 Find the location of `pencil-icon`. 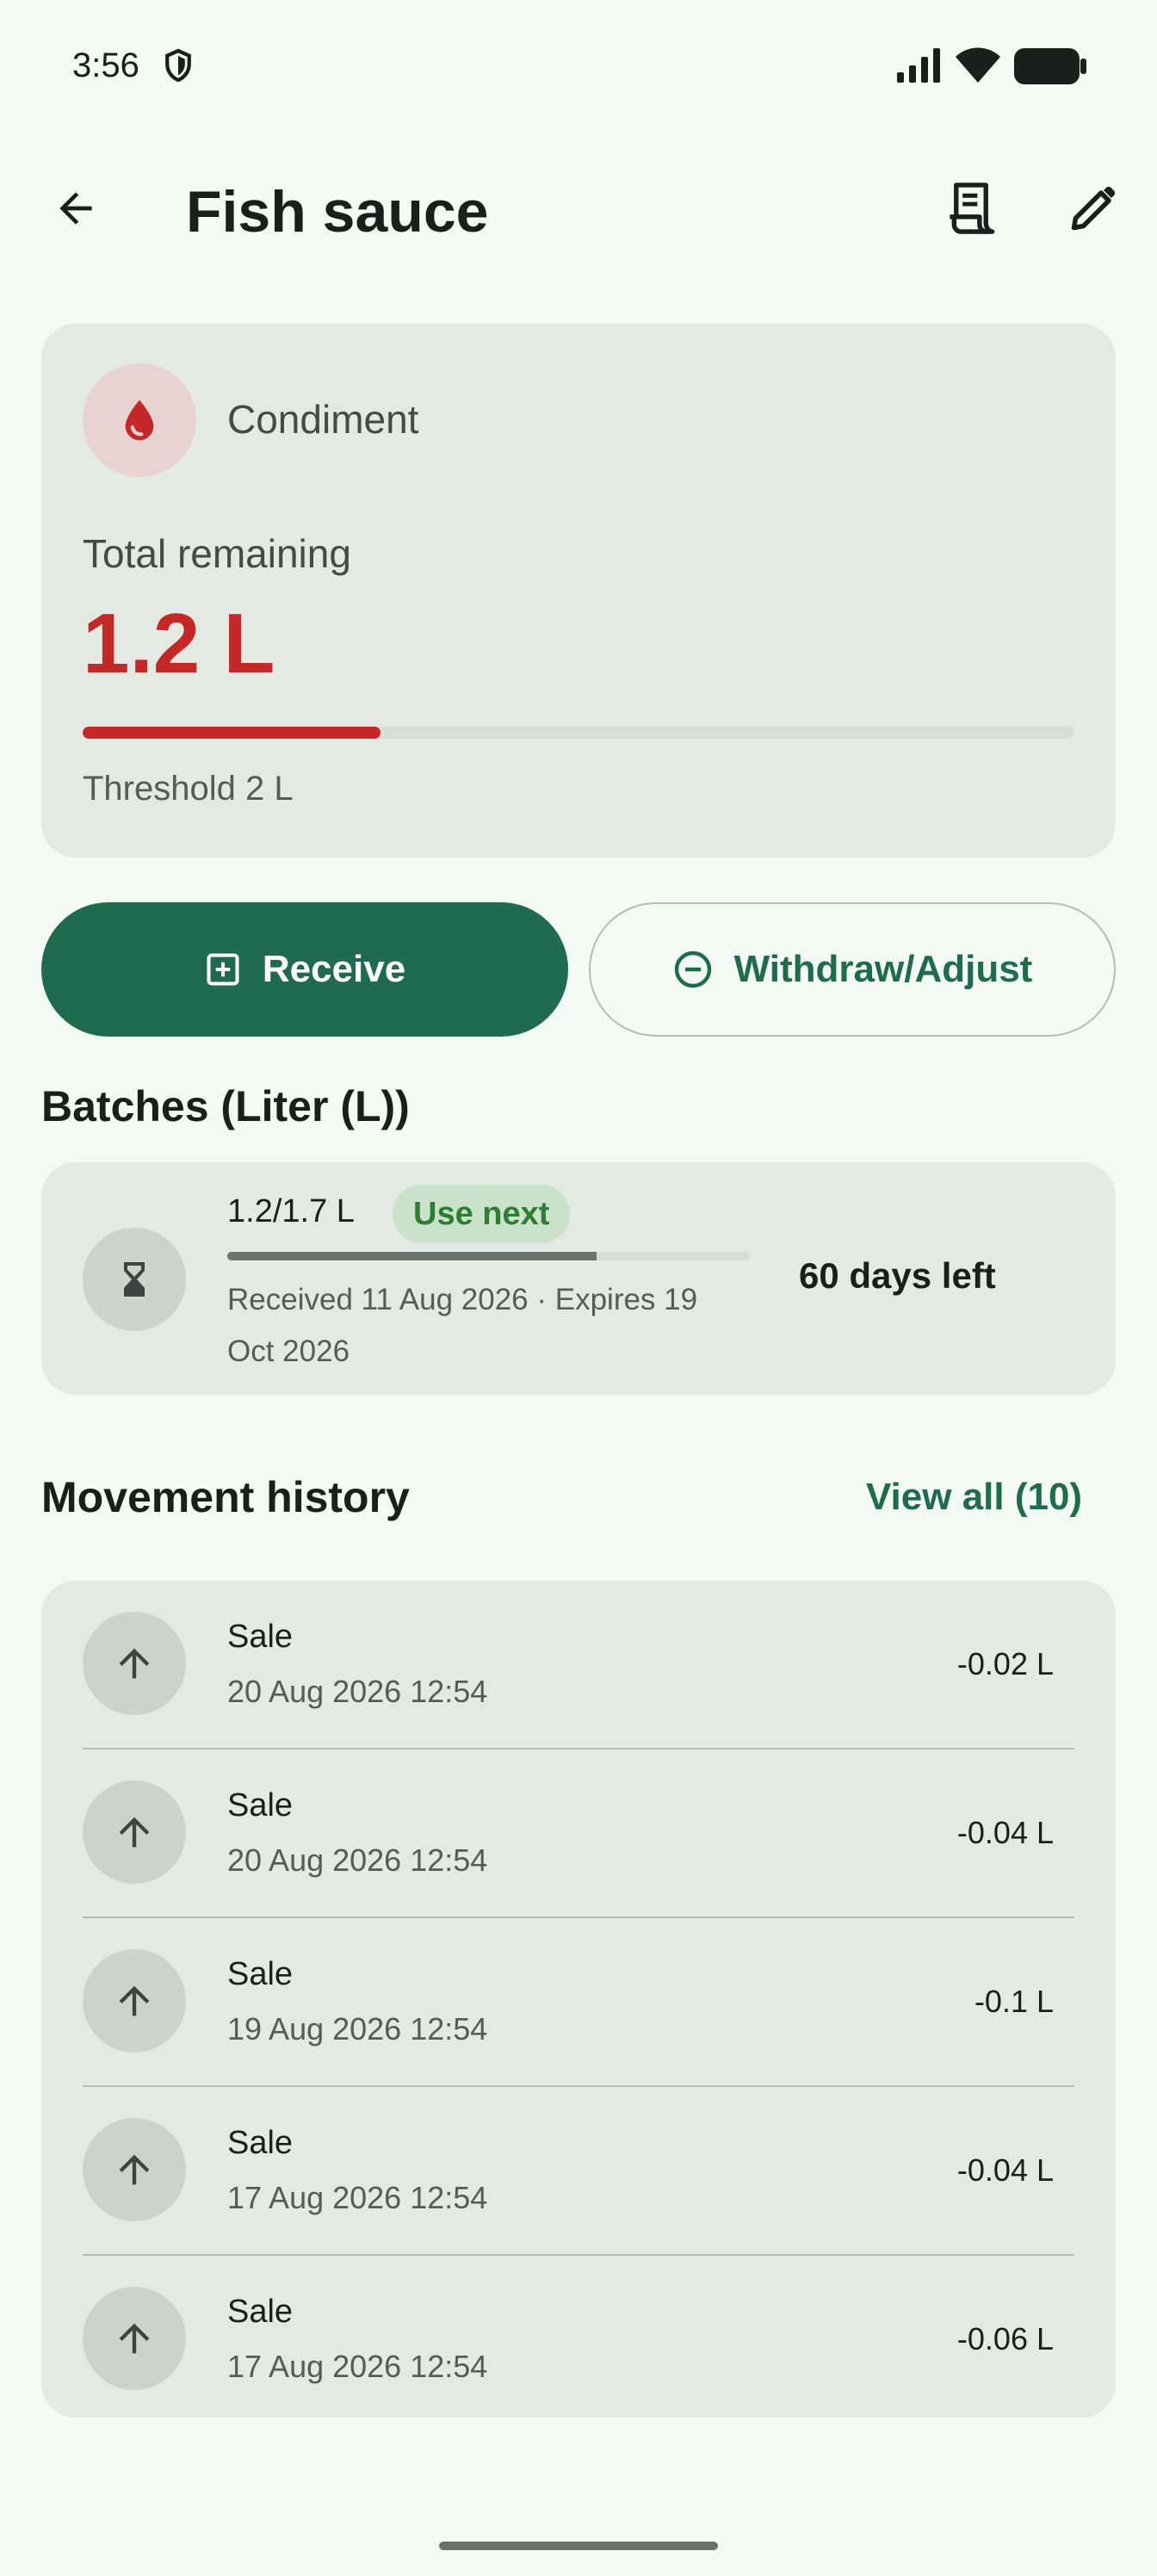

pencil-icon is located at coordinates (1093, 208).